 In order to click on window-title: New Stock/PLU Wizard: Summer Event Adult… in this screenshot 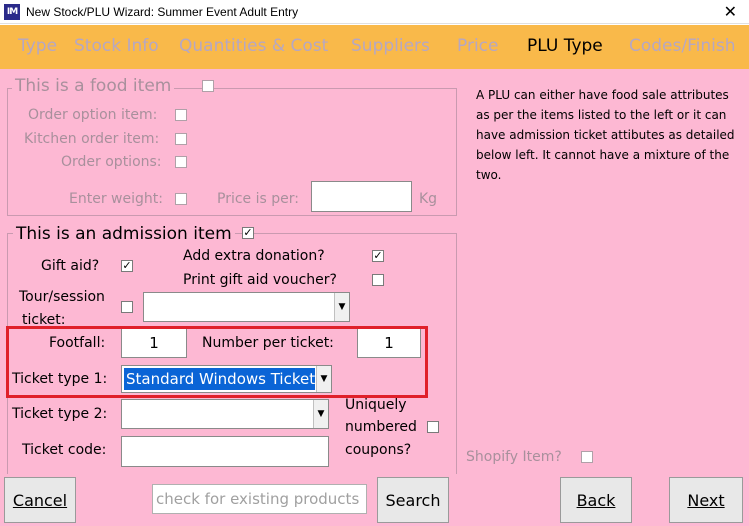, I will do `click(162, 11)`.